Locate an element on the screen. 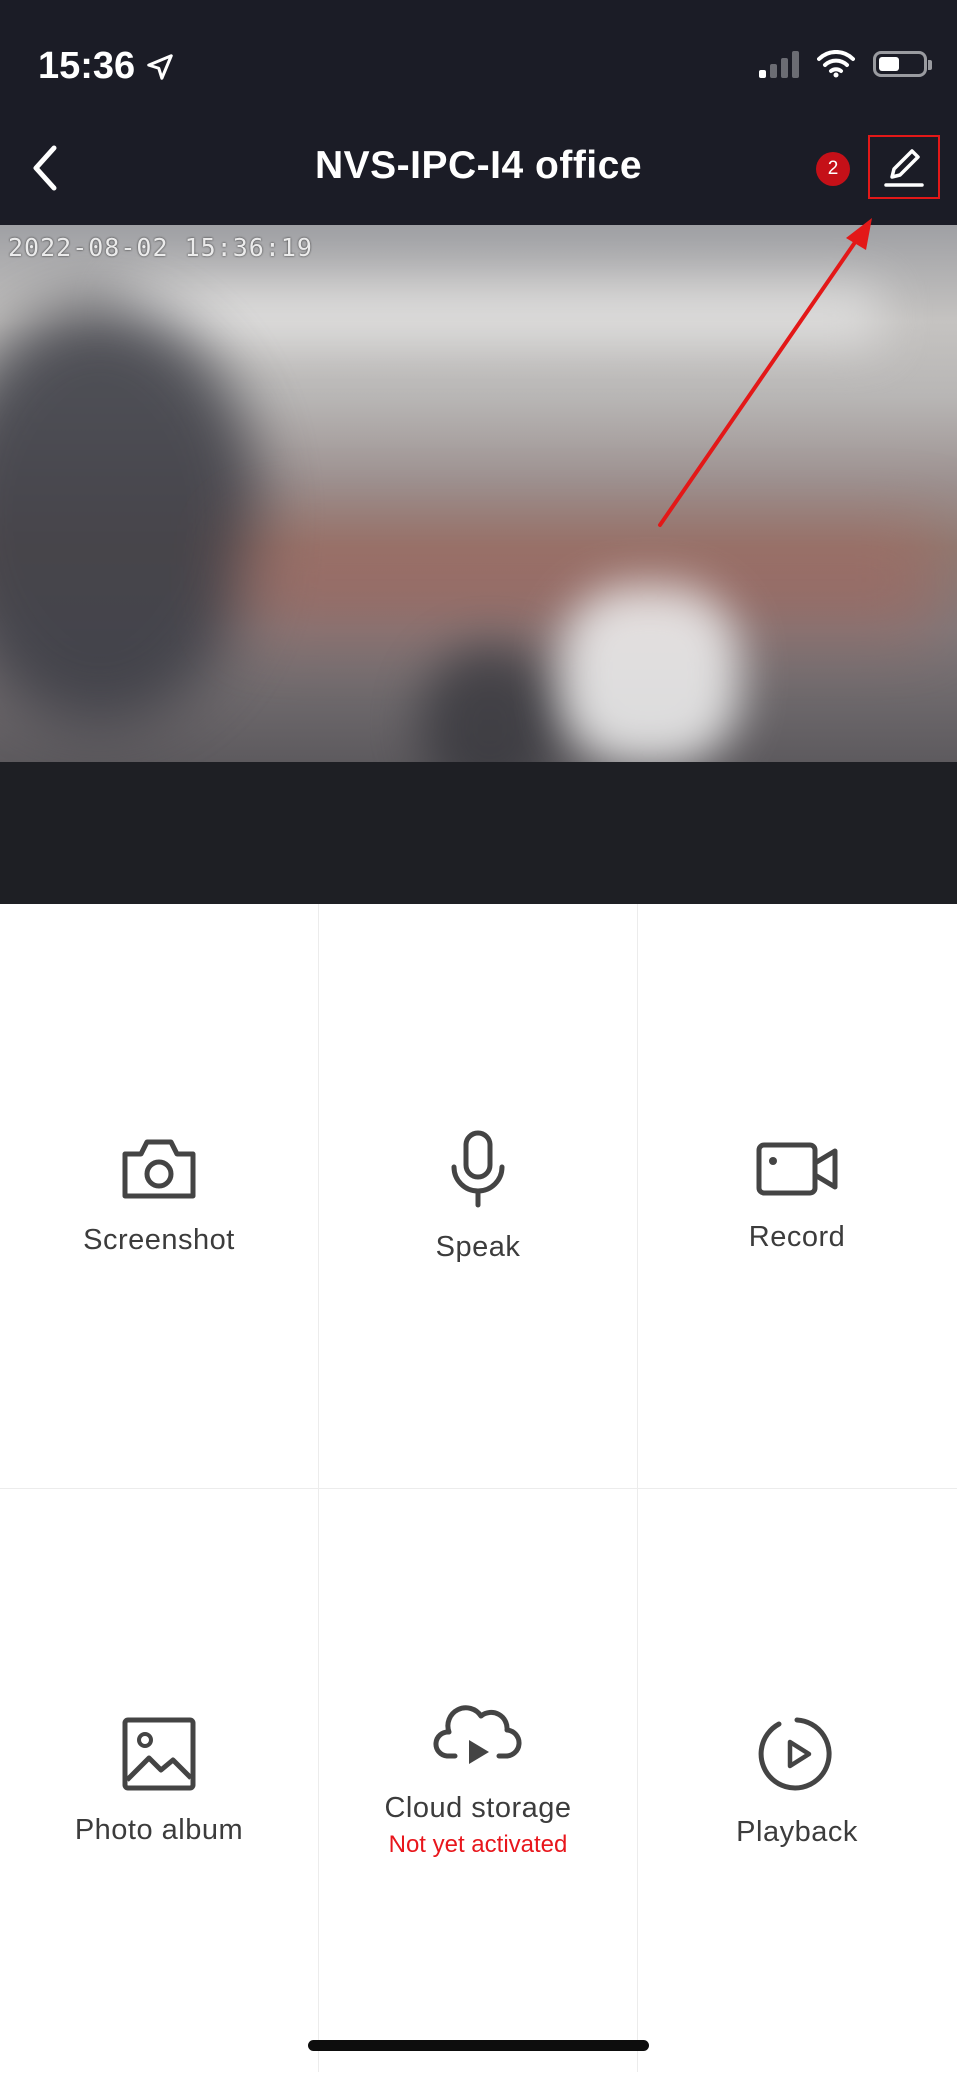 This screenshot has height=2073, width=957. microphone-icon is located at coordinates (478, 1168).